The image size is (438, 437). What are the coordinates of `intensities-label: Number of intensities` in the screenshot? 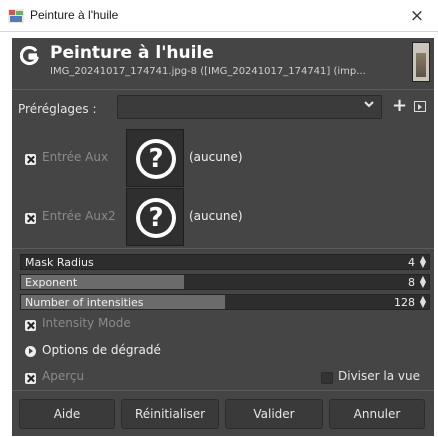 It's located at (84, 302).